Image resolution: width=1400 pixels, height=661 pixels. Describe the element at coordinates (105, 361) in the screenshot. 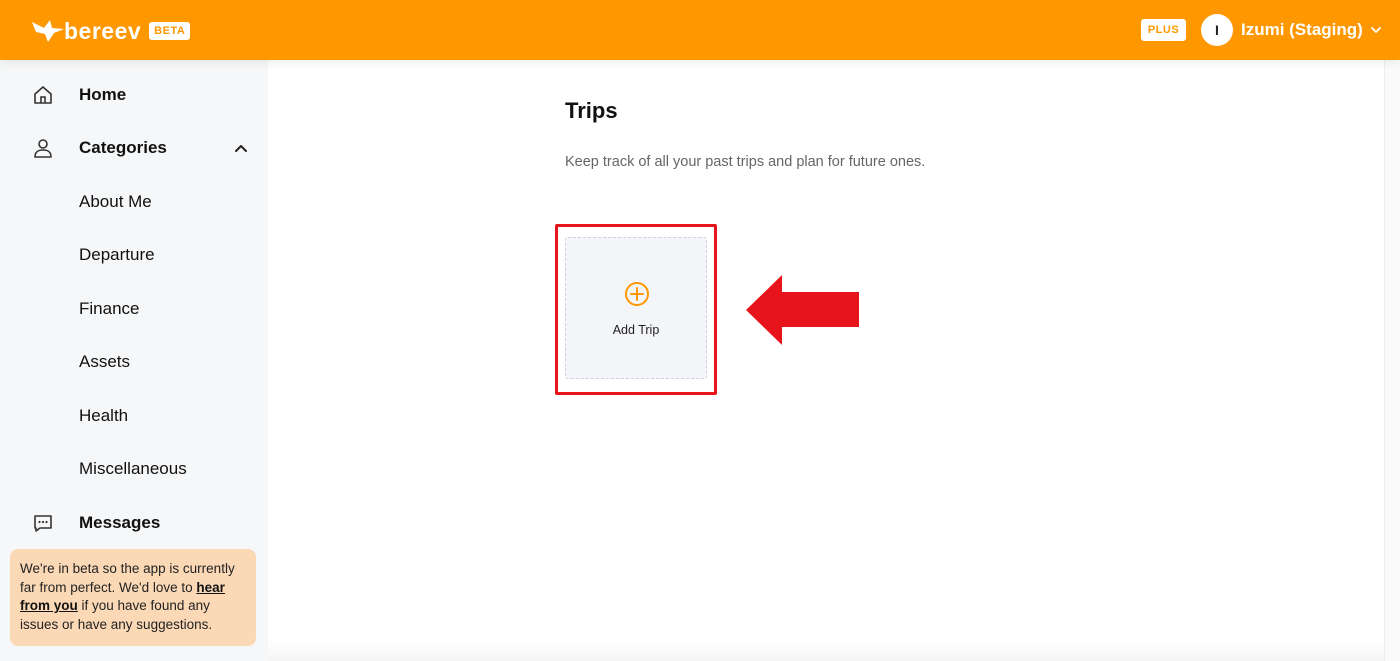

I see `sidebar-item-label: Assets` at that location.